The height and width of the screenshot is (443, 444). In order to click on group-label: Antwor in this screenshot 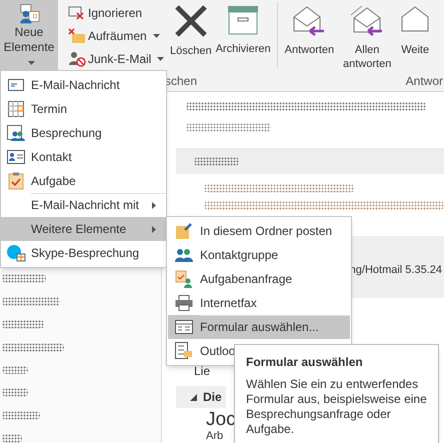, I will do `click(424, 81)`.